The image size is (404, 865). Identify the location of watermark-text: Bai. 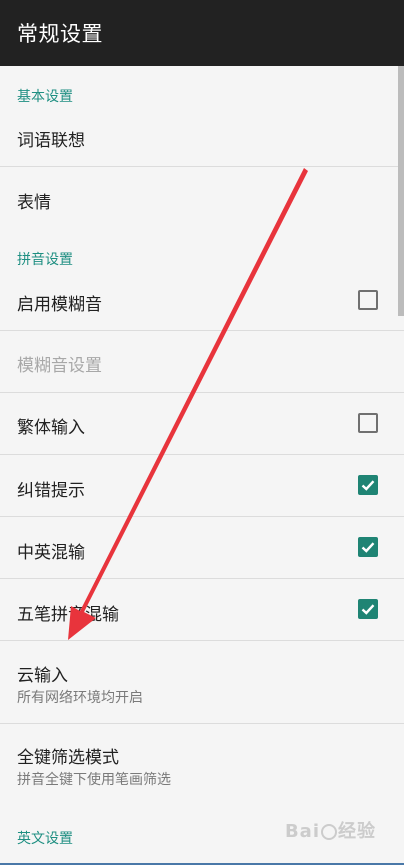
(302, 831).